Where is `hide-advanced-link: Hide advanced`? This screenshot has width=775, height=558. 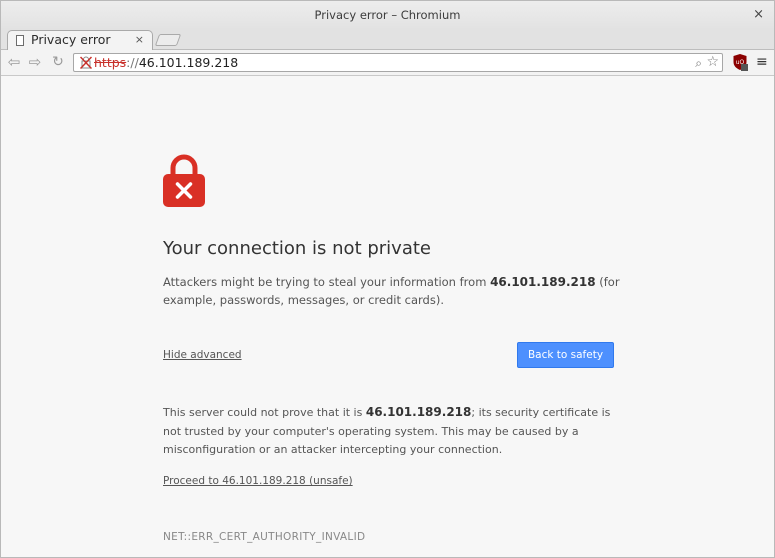 hide-advanced-link: Hide advanced is located at coordinates (202, 355).